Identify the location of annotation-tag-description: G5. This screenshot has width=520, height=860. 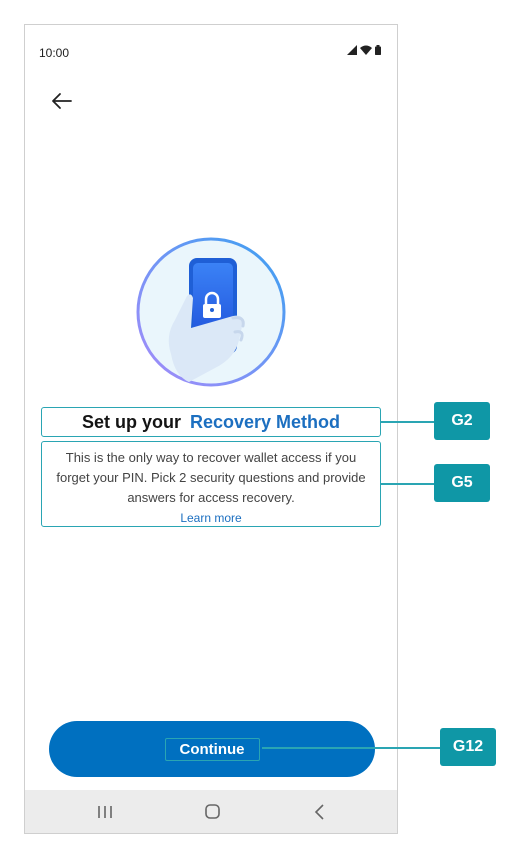
(462, 483).